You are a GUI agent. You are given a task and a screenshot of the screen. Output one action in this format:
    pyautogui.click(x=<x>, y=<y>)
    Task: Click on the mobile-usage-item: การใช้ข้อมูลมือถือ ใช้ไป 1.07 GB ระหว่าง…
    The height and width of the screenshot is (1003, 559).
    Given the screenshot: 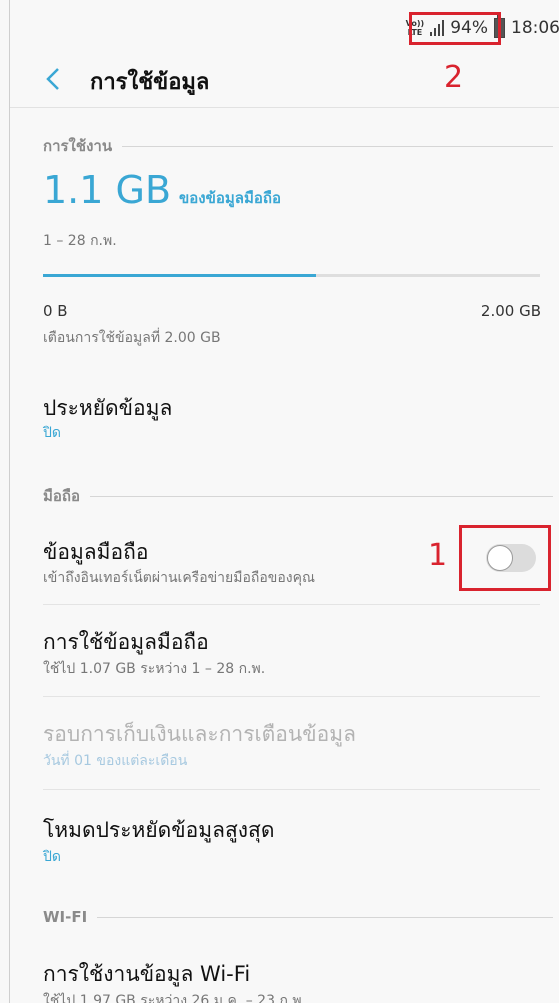 What is the action you would take?
    pyautogui.click(x=284, y=652)
    